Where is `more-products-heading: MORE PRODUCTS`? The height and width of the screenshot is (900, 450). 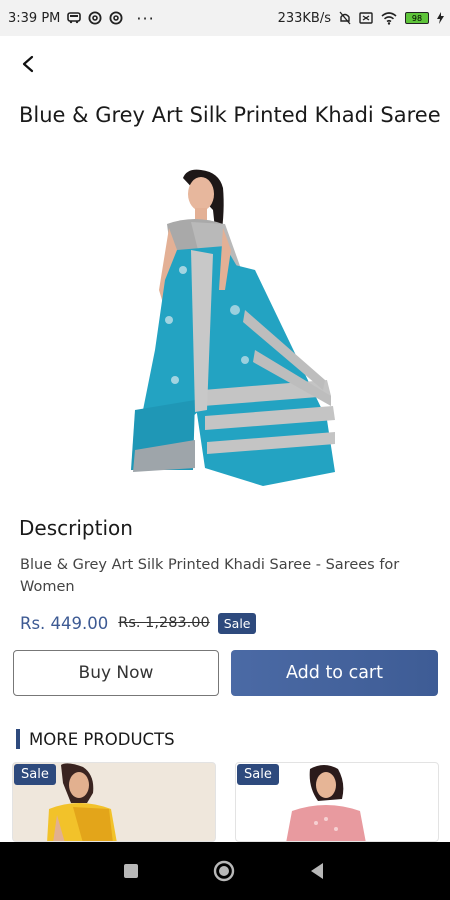 more-products-heading: MORE PRODUCTS is located at coordinates (95, 739).